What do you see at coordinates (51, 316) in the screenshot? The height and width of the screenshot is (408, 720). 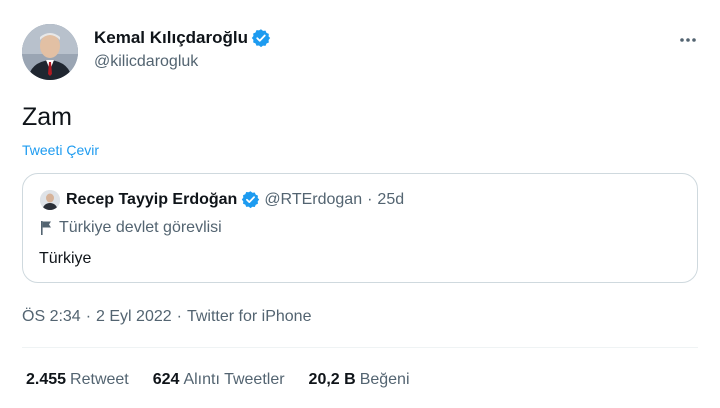 I see `tweet-time: ÖS 2:34` at bounding box center [51, 316].